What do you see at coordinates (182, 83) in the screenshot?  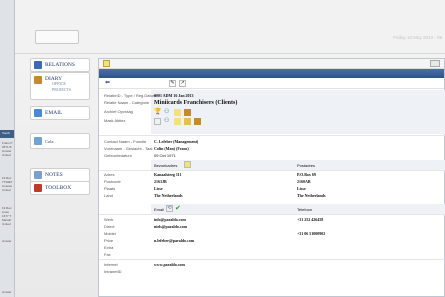 I see `share-icon: ↗` at bounding box center [182, 83].